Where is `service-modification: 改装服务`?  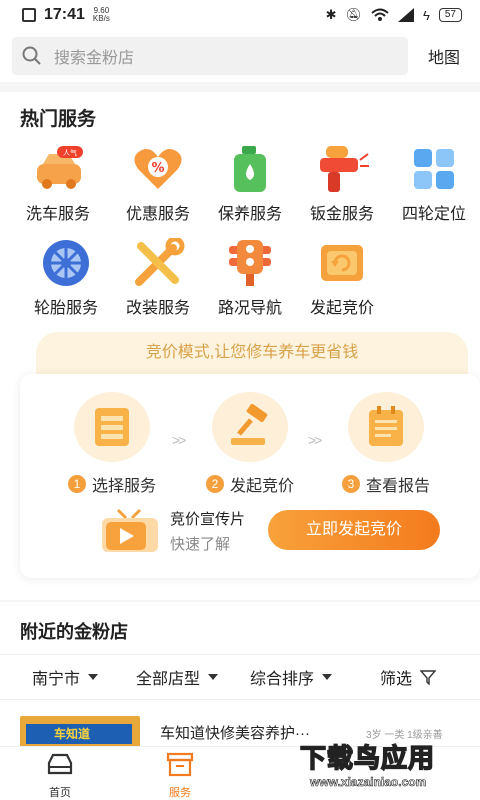
service-modification: 改装服务 is located at coordinates (158, 277).